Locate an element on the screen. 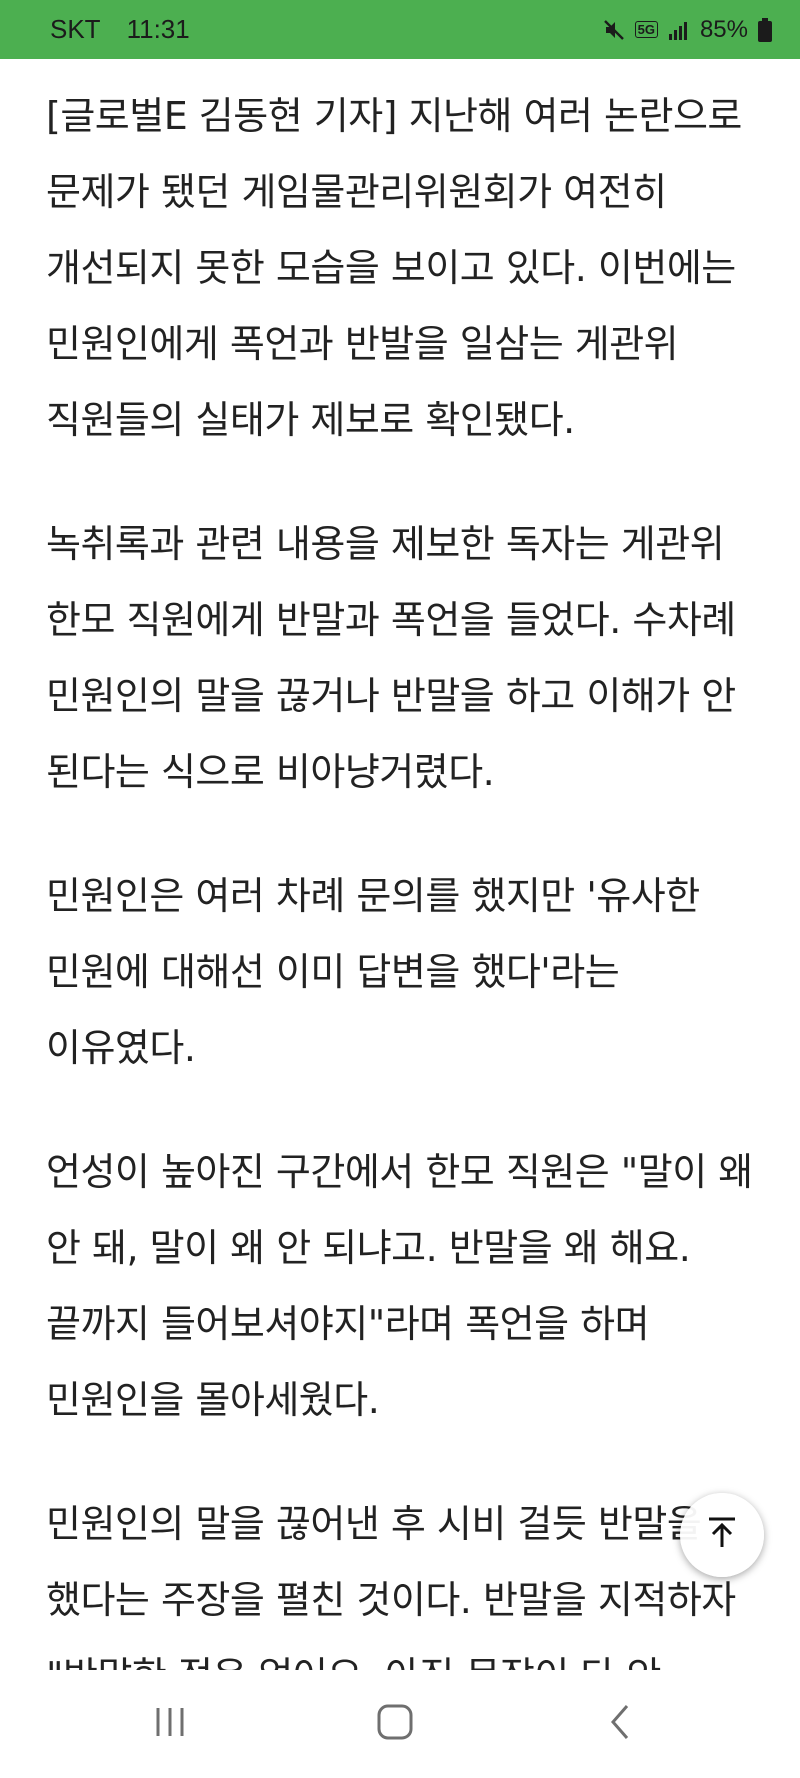 The image size is (800, 1778). scroll-to-top-button is located at coordinates (722, 1535).